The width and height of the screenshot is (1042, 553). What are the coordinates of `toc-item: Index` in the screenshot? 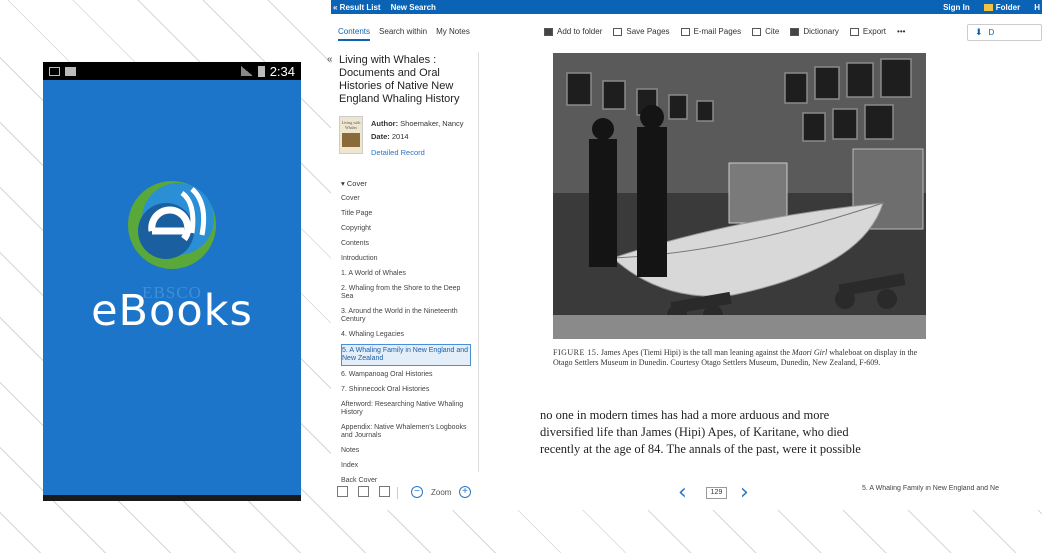 It's located at (406, 466).